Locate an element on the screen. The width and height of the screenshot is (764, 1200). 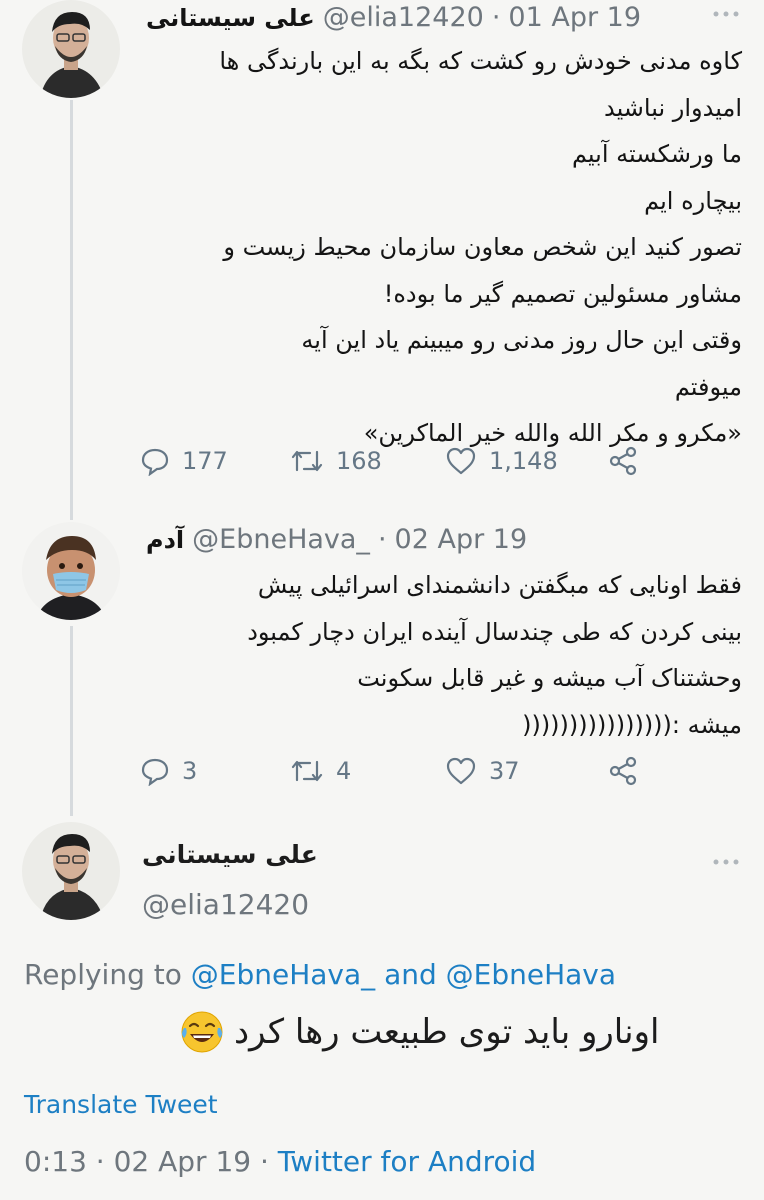
tweet-line: مشاور مسئولین تصمیم گیر ما بوده! is located at coordinates (562, 293).